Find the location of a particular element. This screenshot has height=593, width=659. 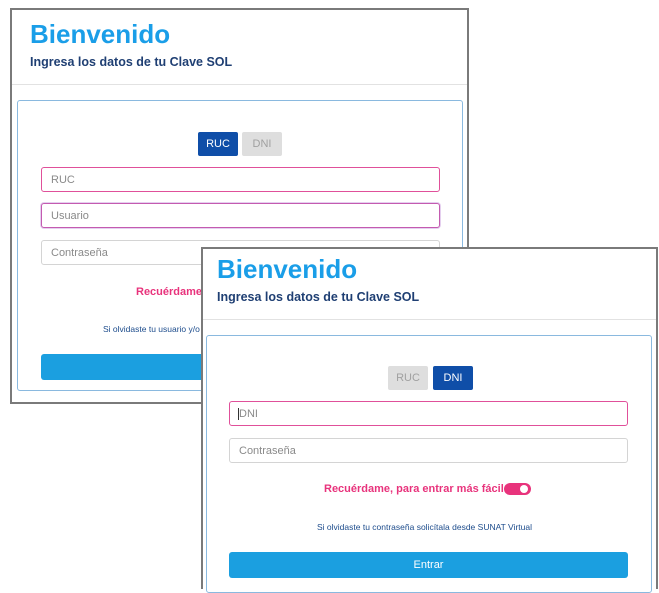

ruc-input is located at coordinates (240, 179).